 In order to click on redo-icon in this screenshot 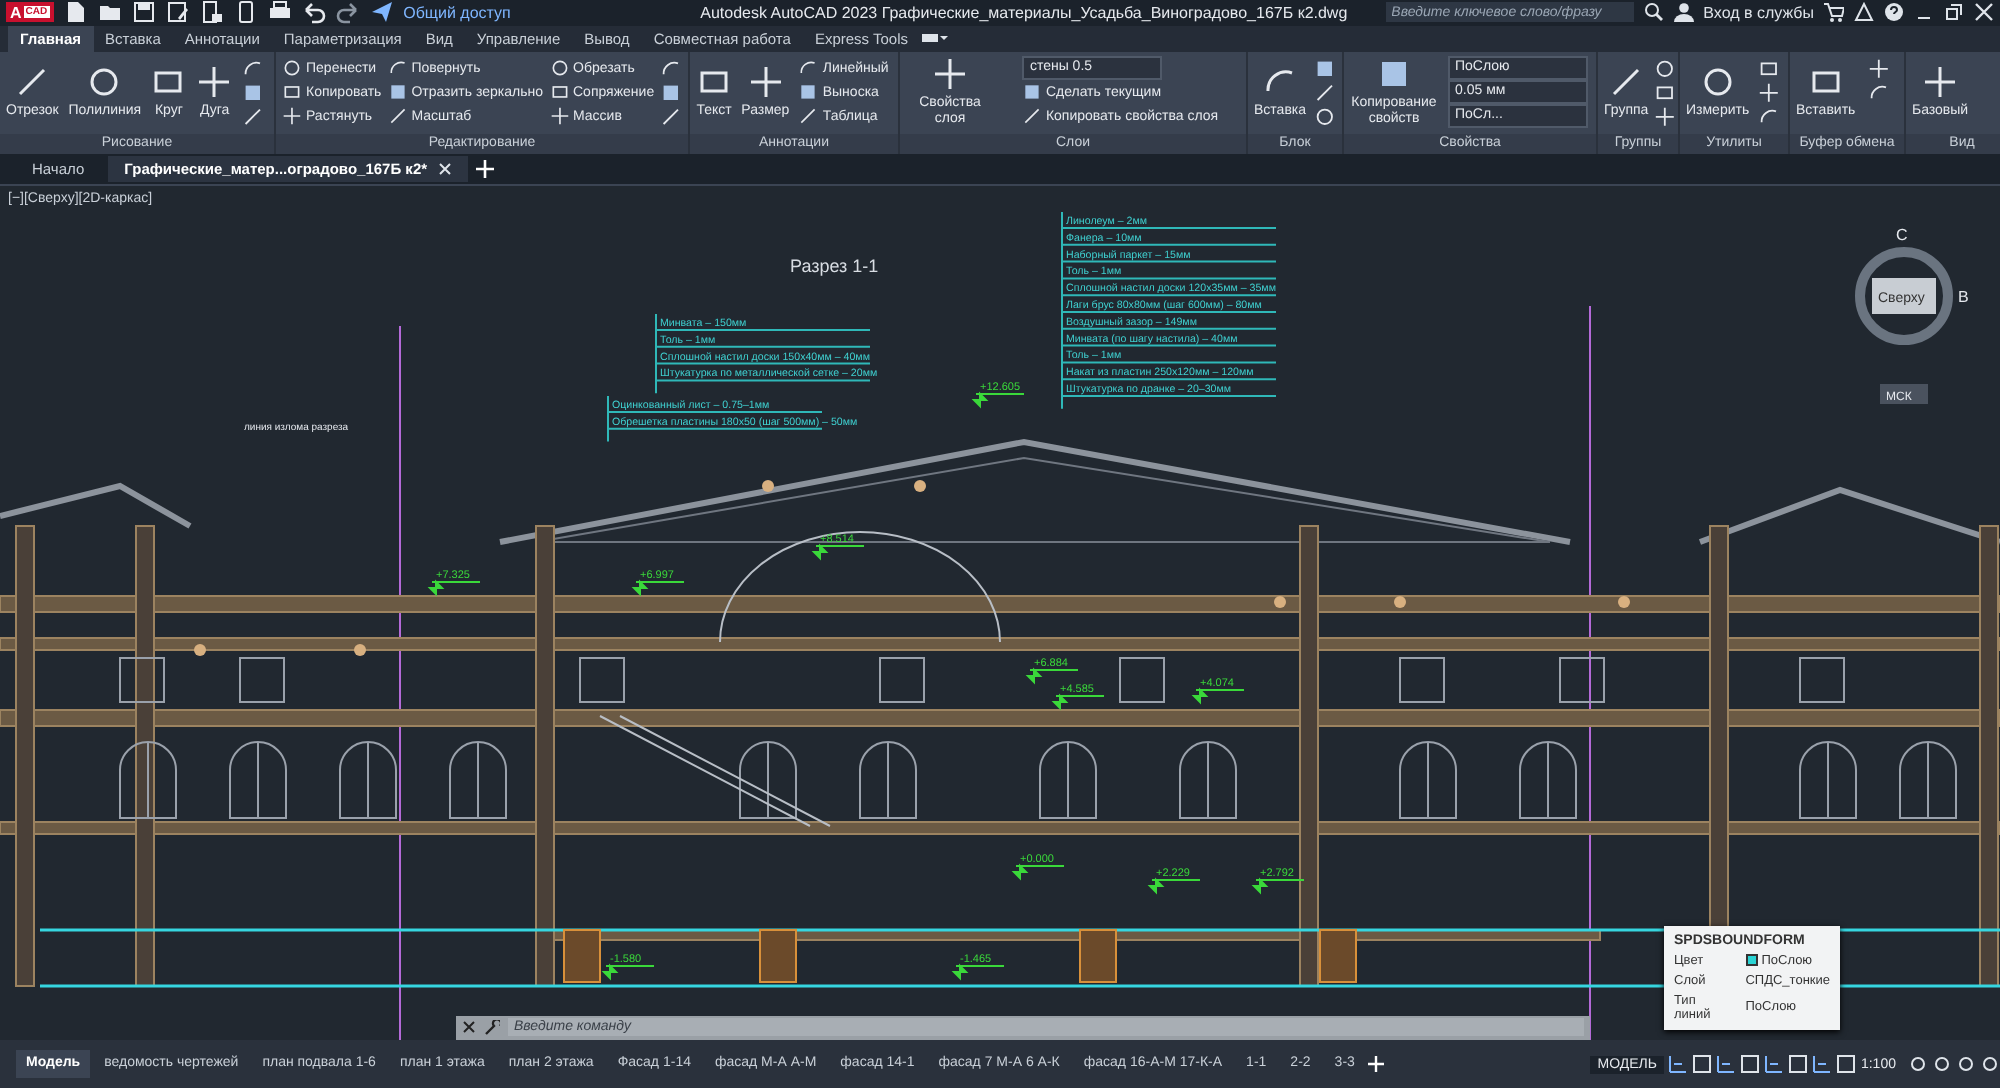, I will do `click(347, 12)`.